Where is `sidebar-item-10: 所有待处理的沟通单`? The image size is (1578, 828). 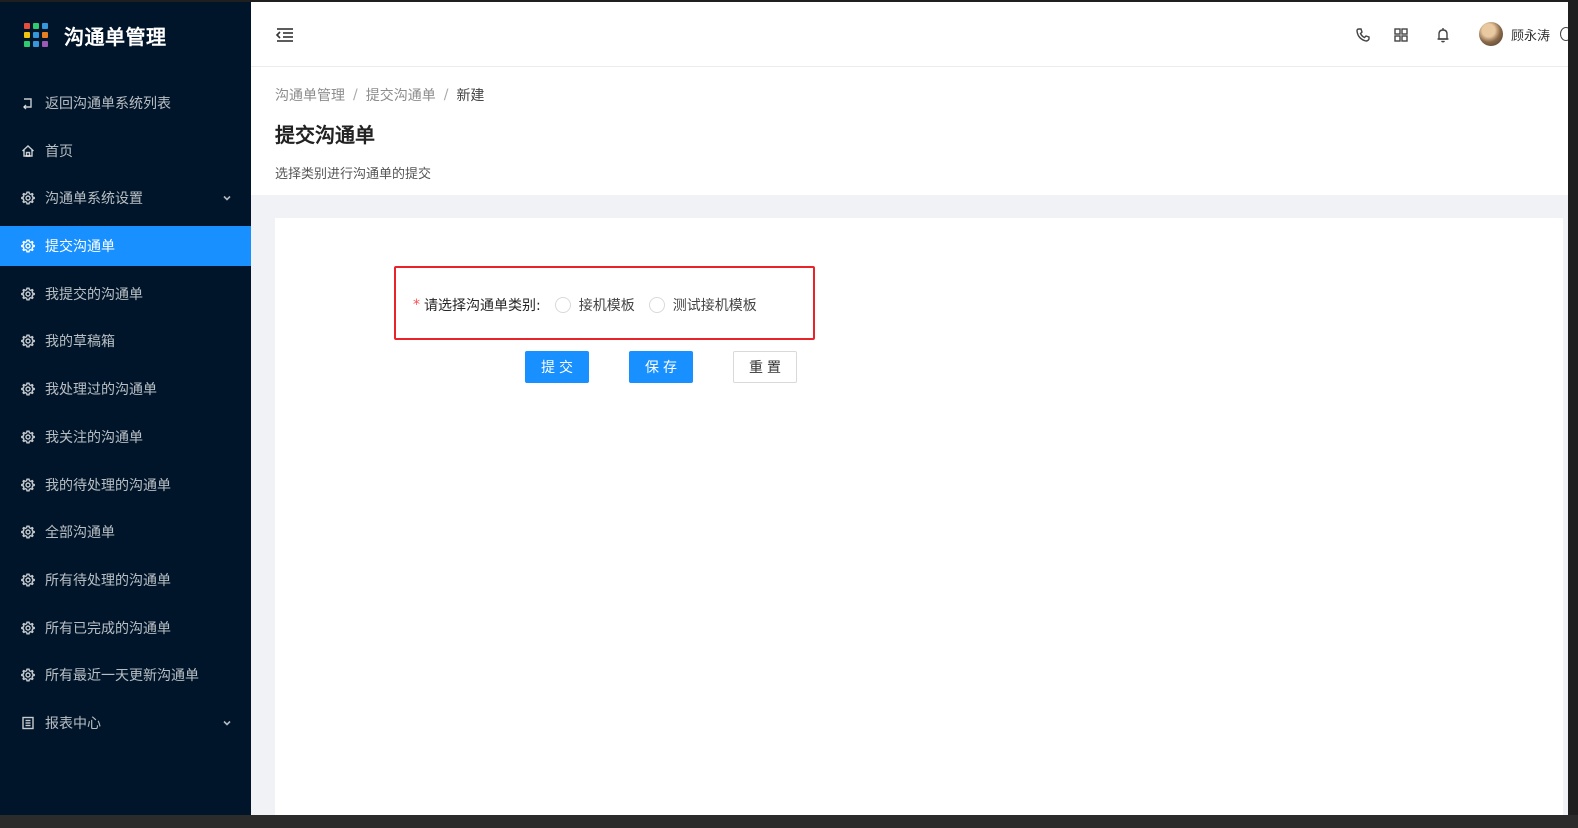
sidebar-item-10: 所有待处理的沟通单 is located at coordinates (125, 580).